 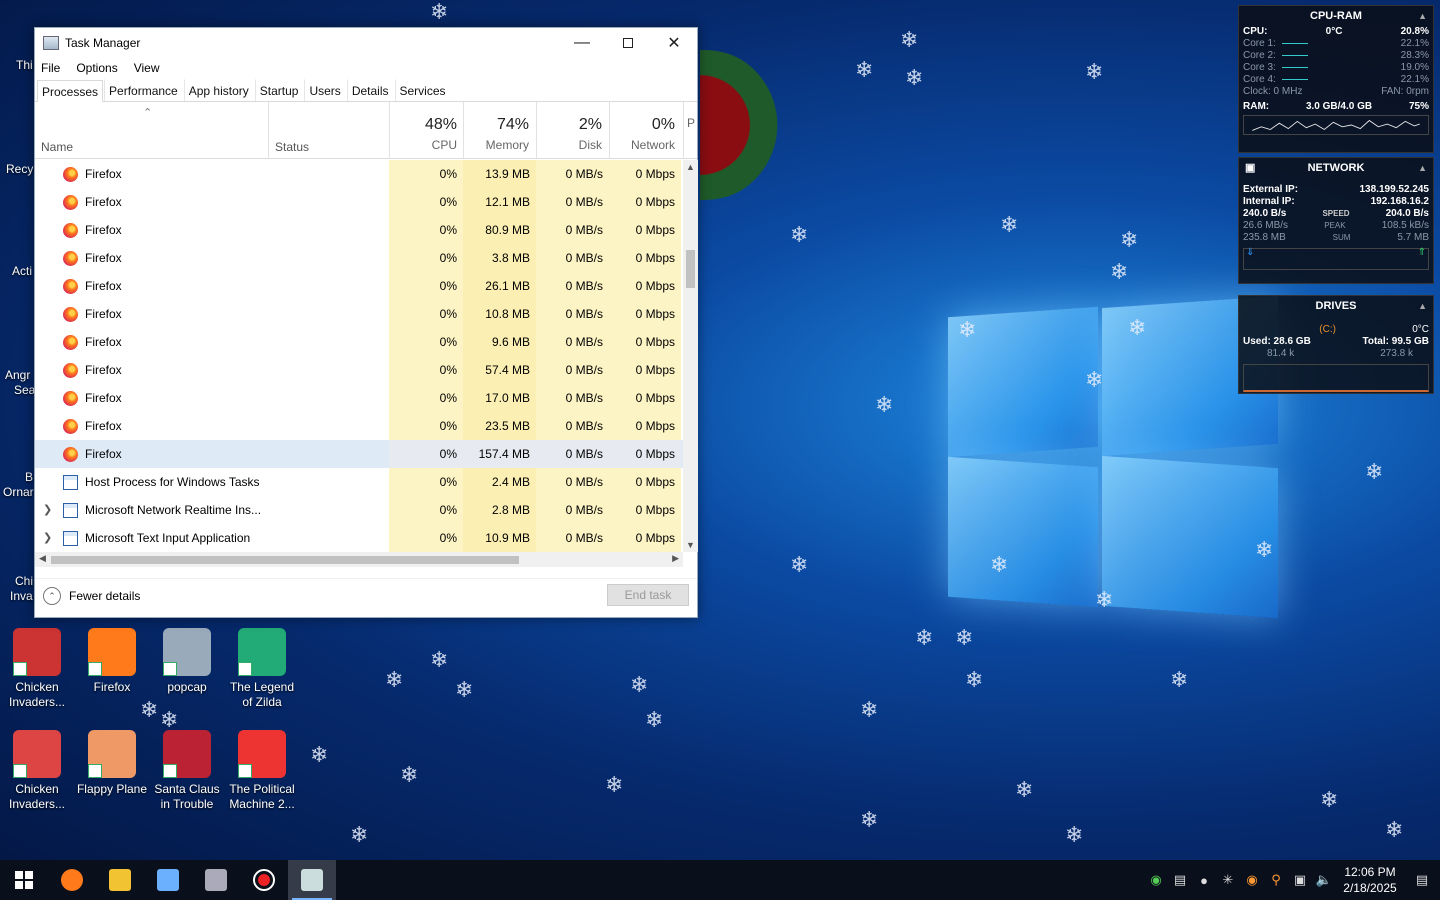 I want to click on process-row: Firefox 0% 57.4 MB 0 MB/s 0 Mbps, so click(x=360, y=370).